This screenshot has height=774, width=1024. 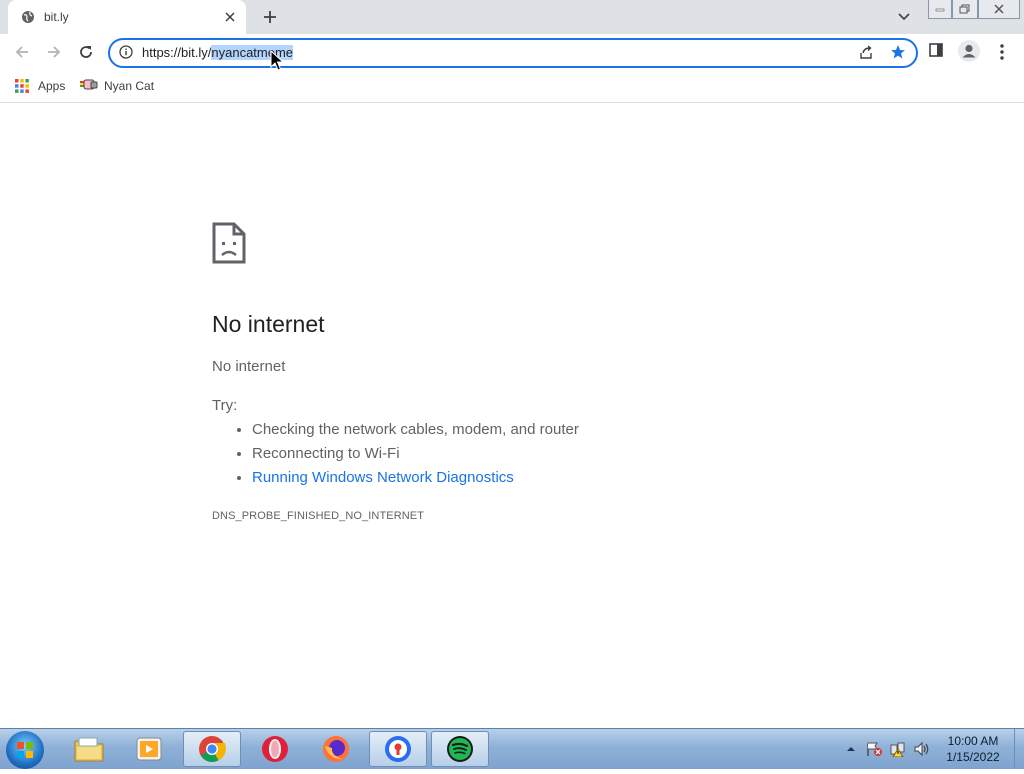 I want to click on volume-icon, so click(x=922, y=749).